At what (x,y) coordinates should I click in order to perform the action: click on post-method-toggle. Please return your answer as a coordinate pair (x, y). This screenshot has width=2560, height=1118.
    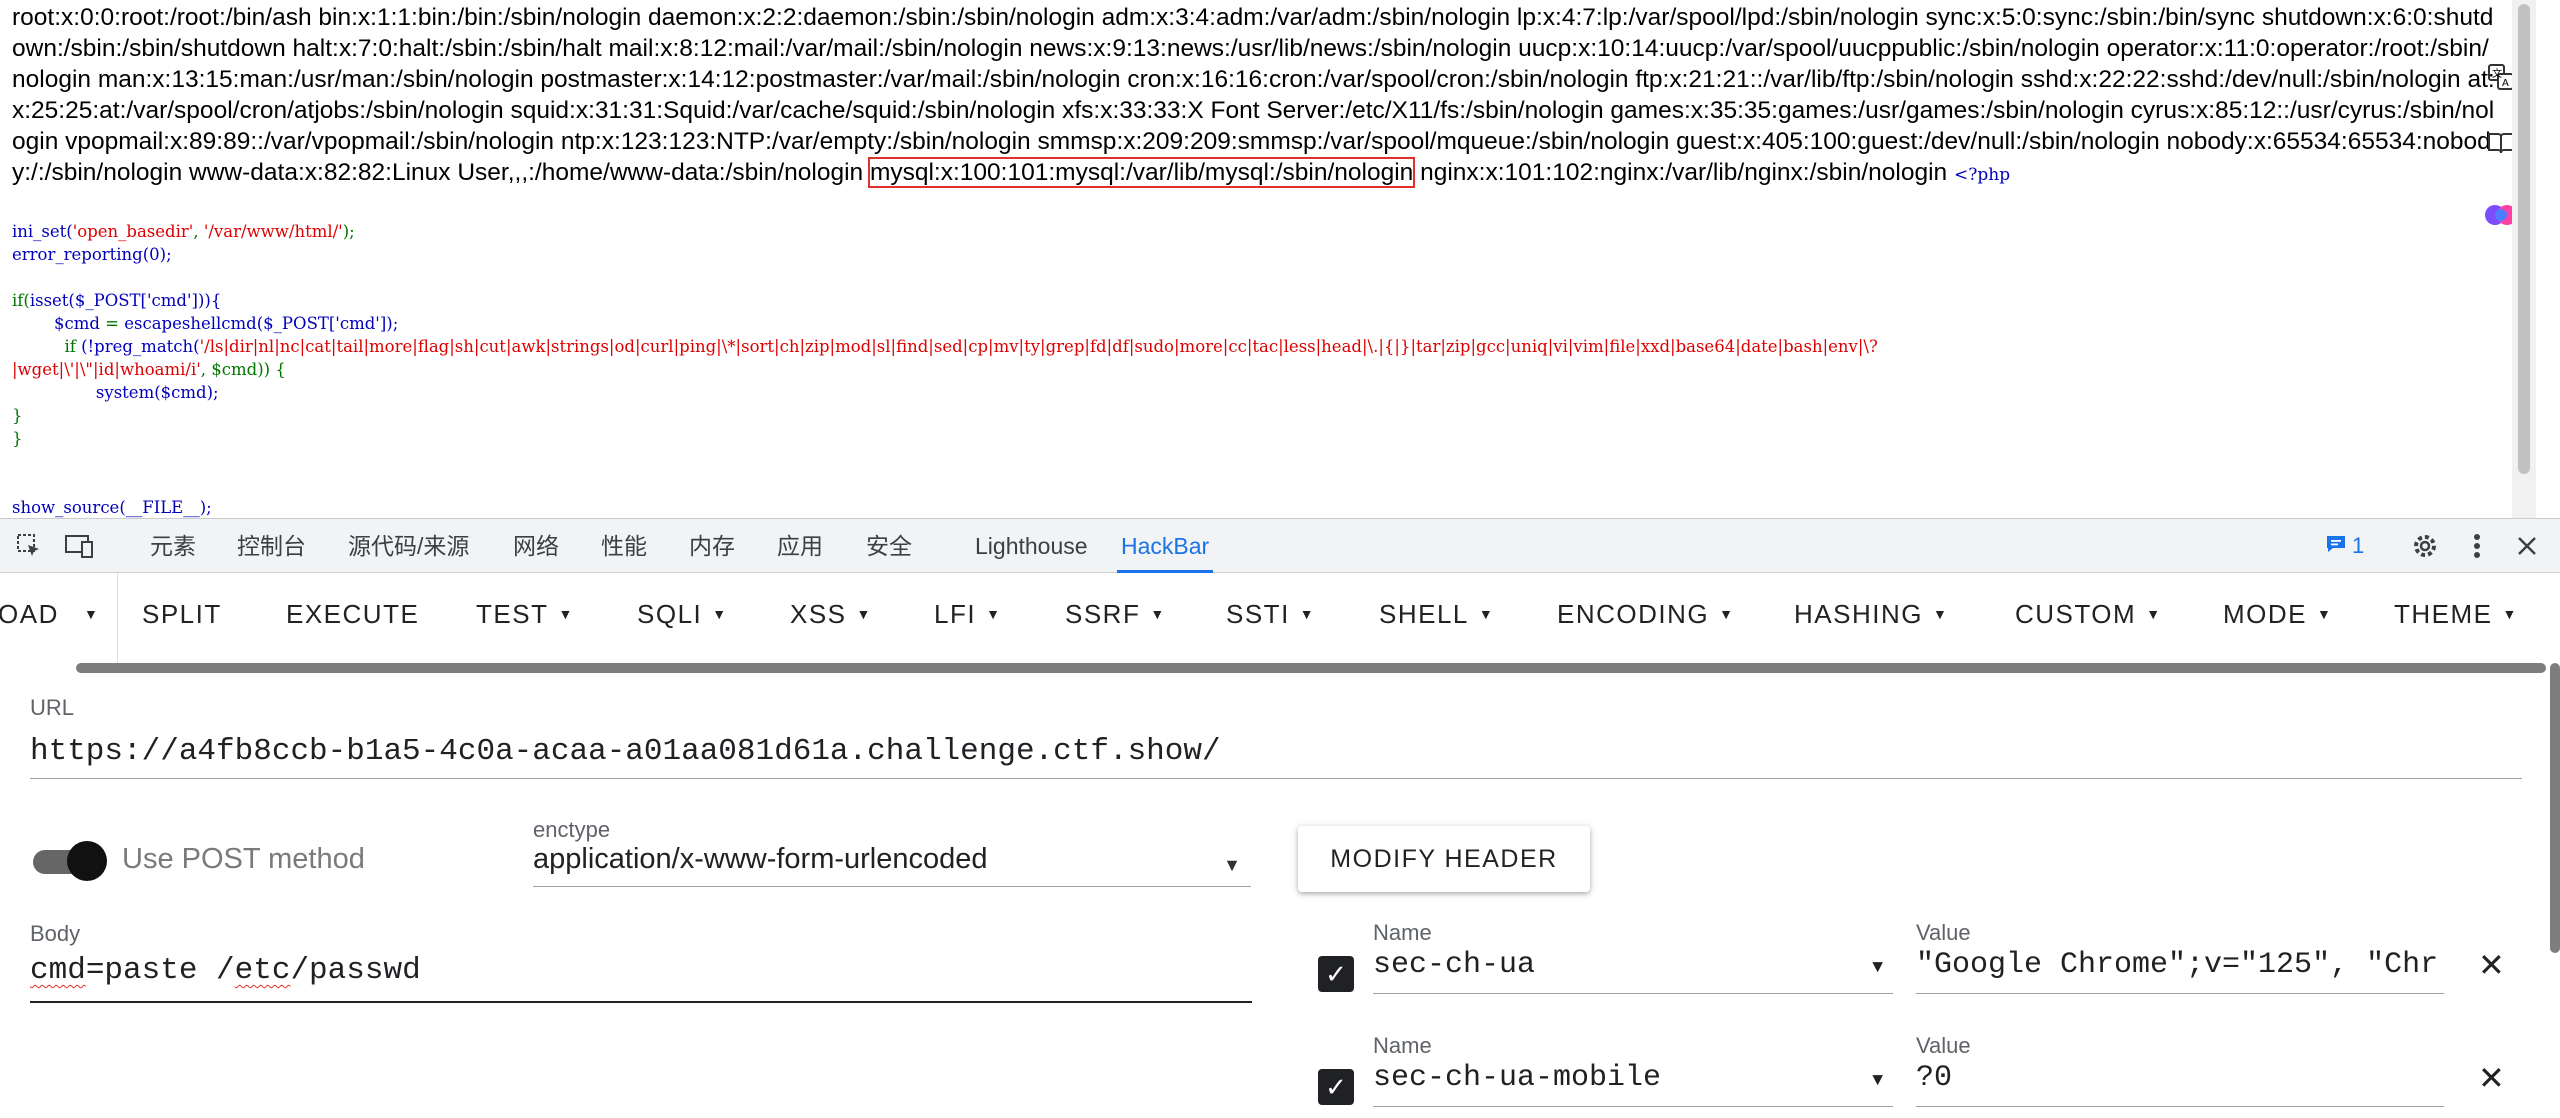
    Looking at the image, I should click on (70, 861).